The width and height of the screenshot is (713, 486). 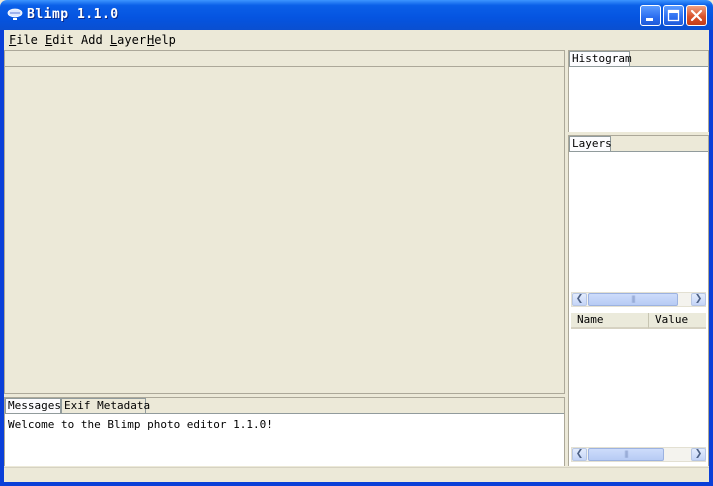 I want to click on histogram-panel: Histogram, so click(x=638, y=91).